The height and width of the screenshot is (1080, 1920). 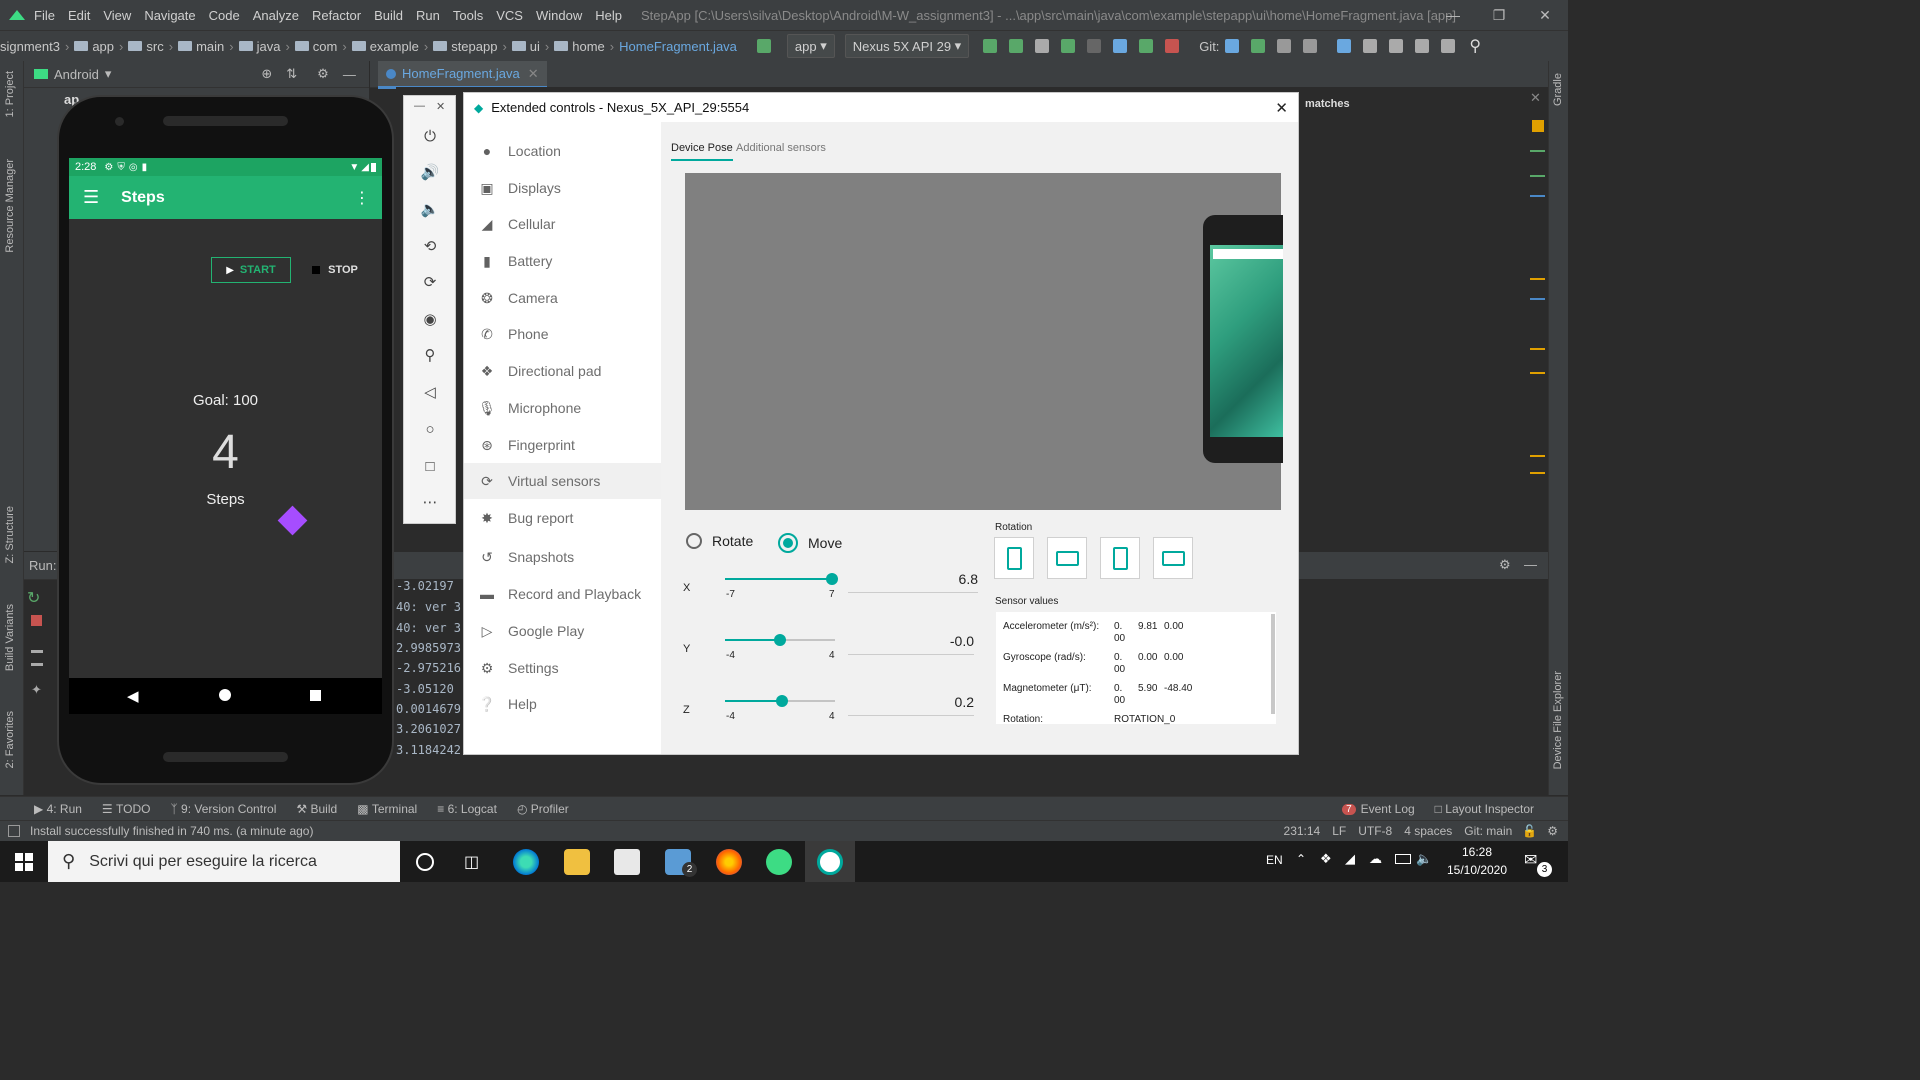 What do you see at coordinates (781, 148) in the screenshot?
I see `tab-additional-sensors: Additional sensors` at bounding box center [781, 148].